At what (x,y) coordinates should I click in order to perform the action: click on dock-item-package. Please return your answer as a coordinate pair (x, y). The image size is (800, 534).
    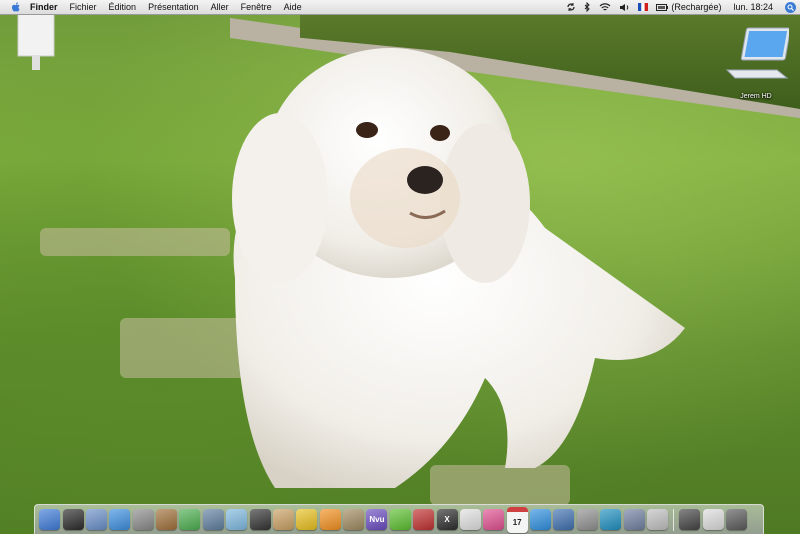
    Looking at the image, I should click on (354, 519).